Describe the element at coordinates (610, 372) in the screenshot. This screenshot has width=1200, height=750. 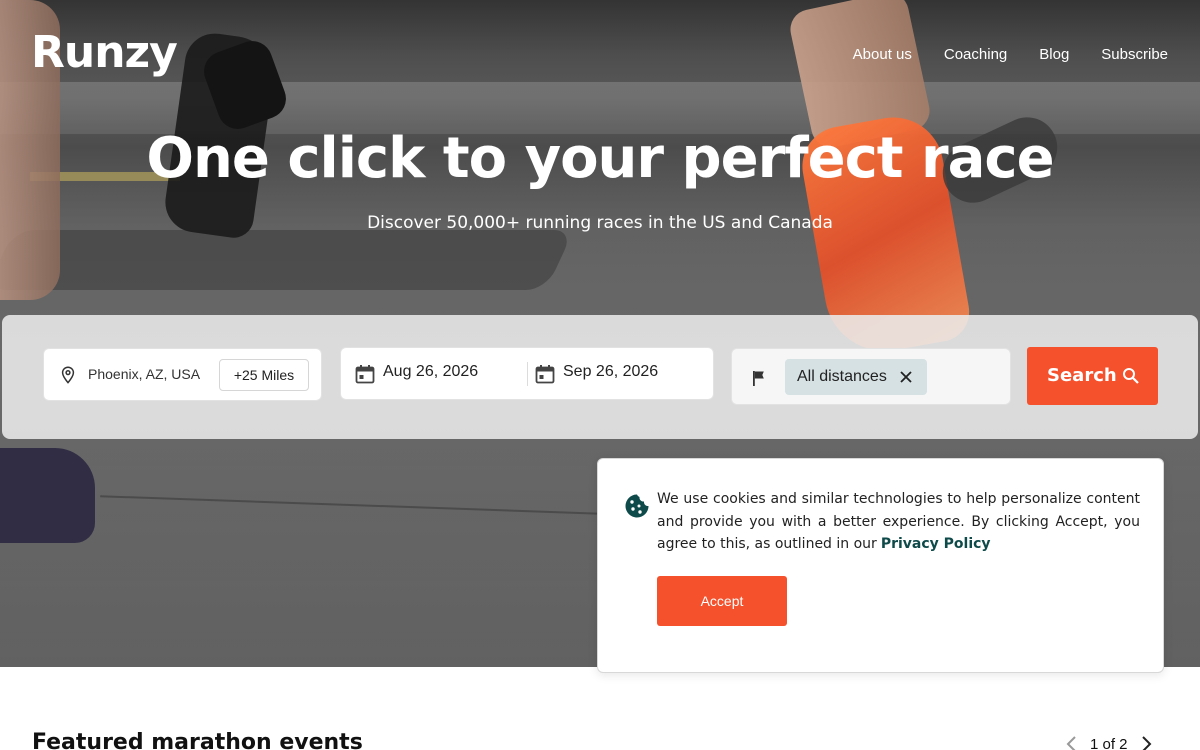
I see `date-to-value: Sep 26, 2026` at that location.